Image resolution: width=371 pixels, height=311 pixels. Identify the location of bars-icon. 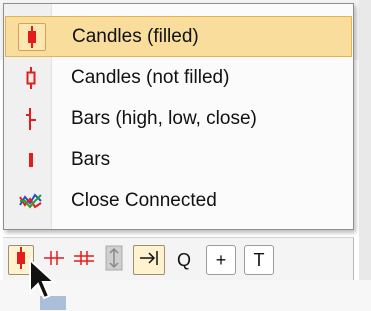
(31, 160).